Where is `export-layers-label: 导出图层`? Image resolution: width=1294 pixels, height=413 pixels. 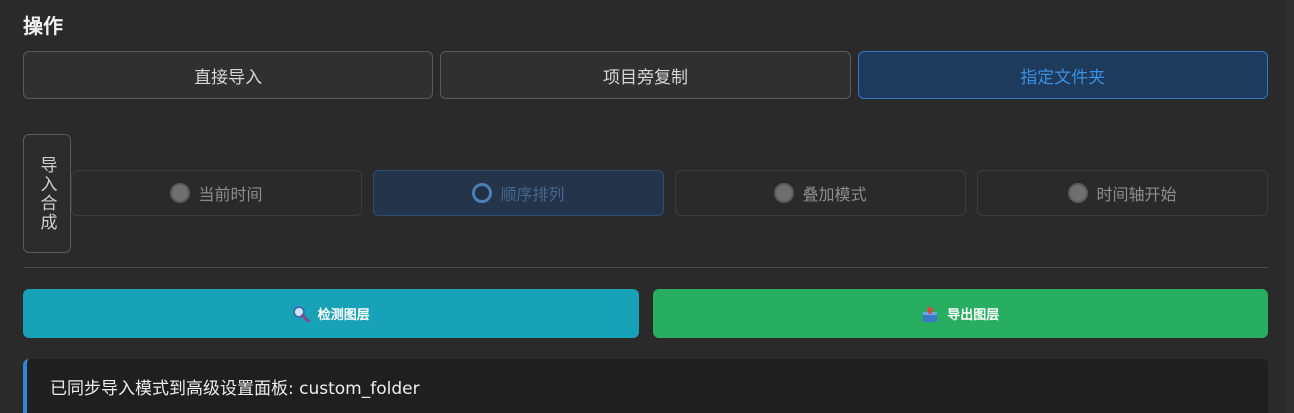
export-layers-label: 导出图层 is located at coordinates (973, 315).